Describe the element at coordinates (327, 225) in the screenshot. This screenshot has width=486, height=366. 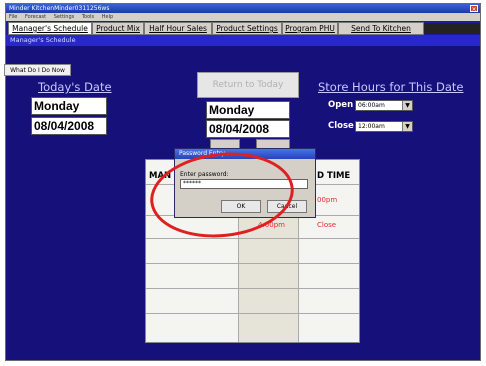
I see `grid-cell-close: Close` at that location.